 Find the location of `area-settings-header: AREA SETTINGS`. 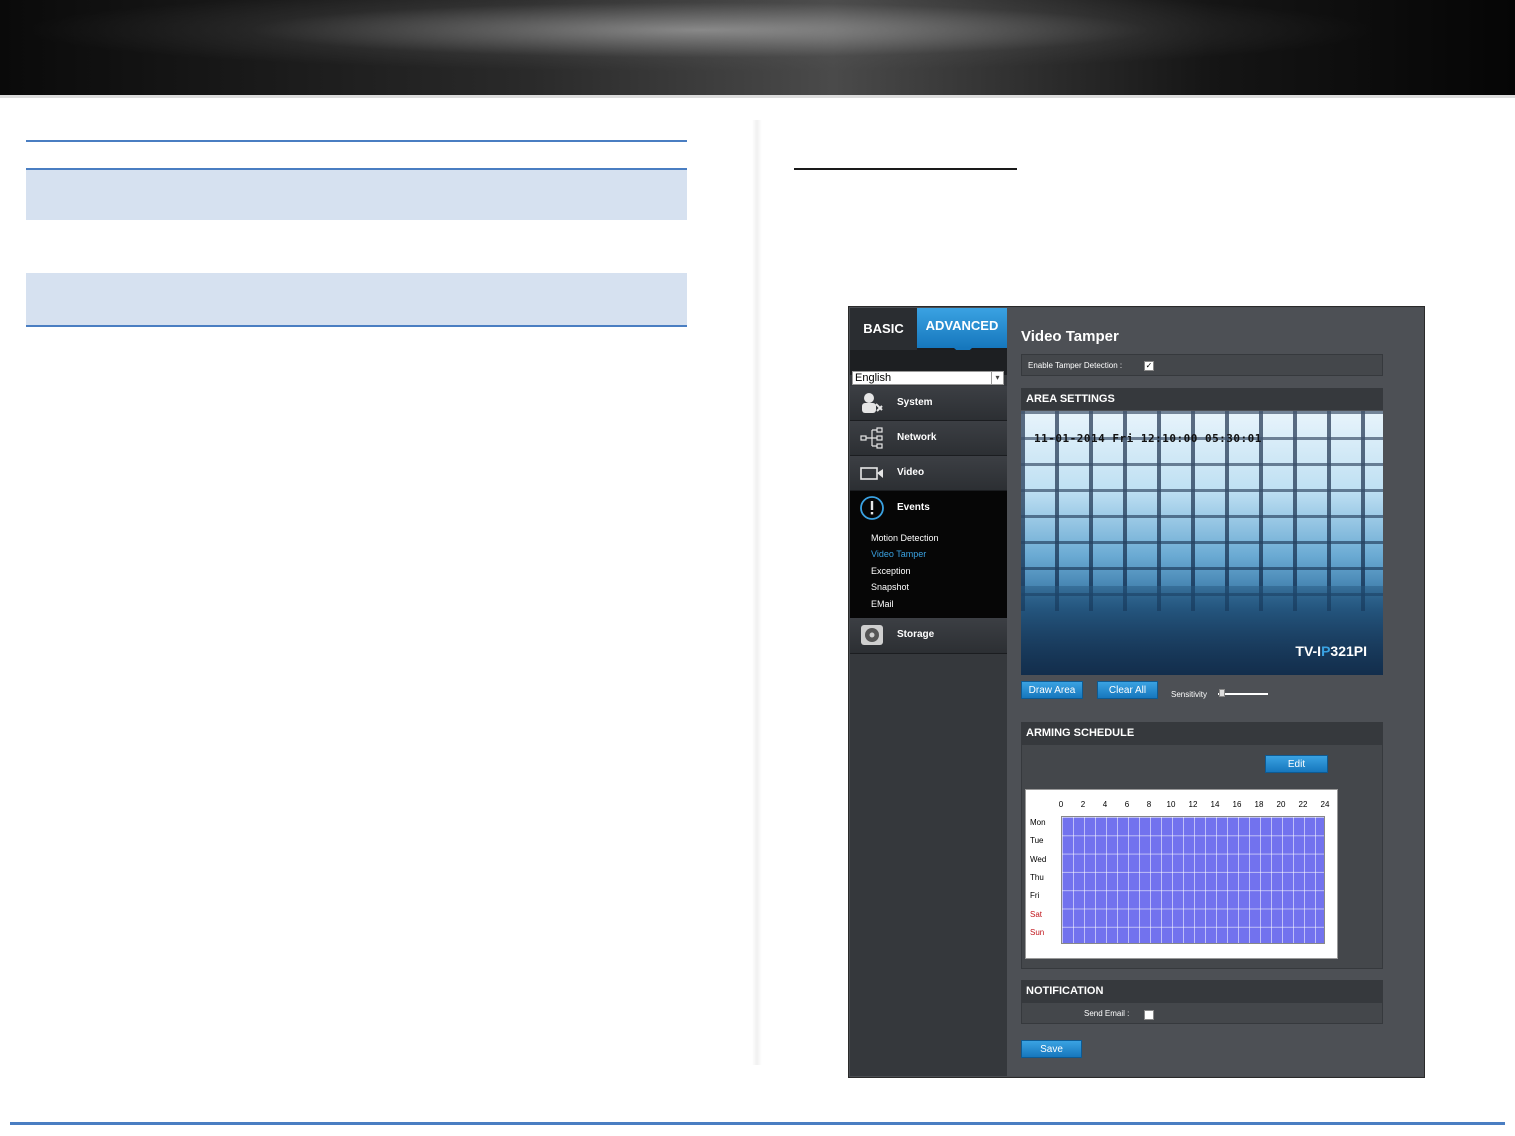

area-settings-header: AREA SETTINGS is located at coordinates (1202, 399).